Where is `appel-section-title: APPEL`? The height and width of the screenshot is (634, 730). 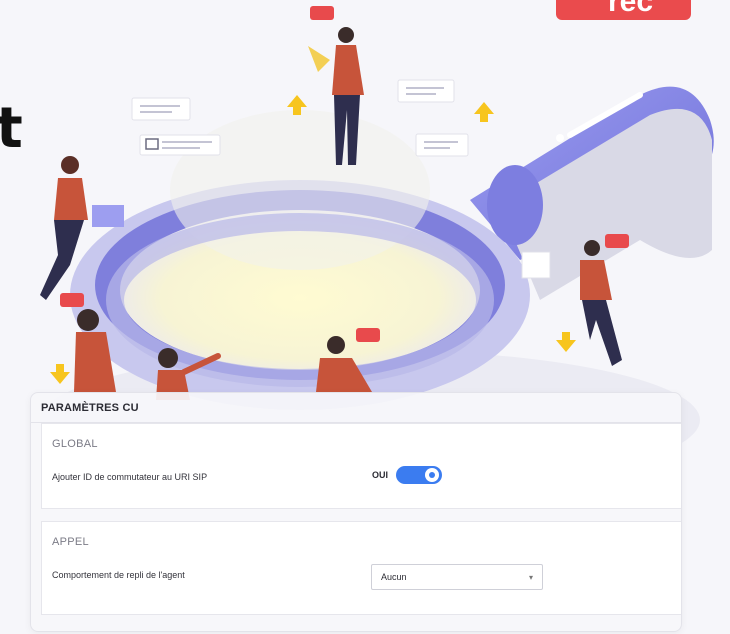
appel-section-title: APPEL is located at coordinates (70, 542).